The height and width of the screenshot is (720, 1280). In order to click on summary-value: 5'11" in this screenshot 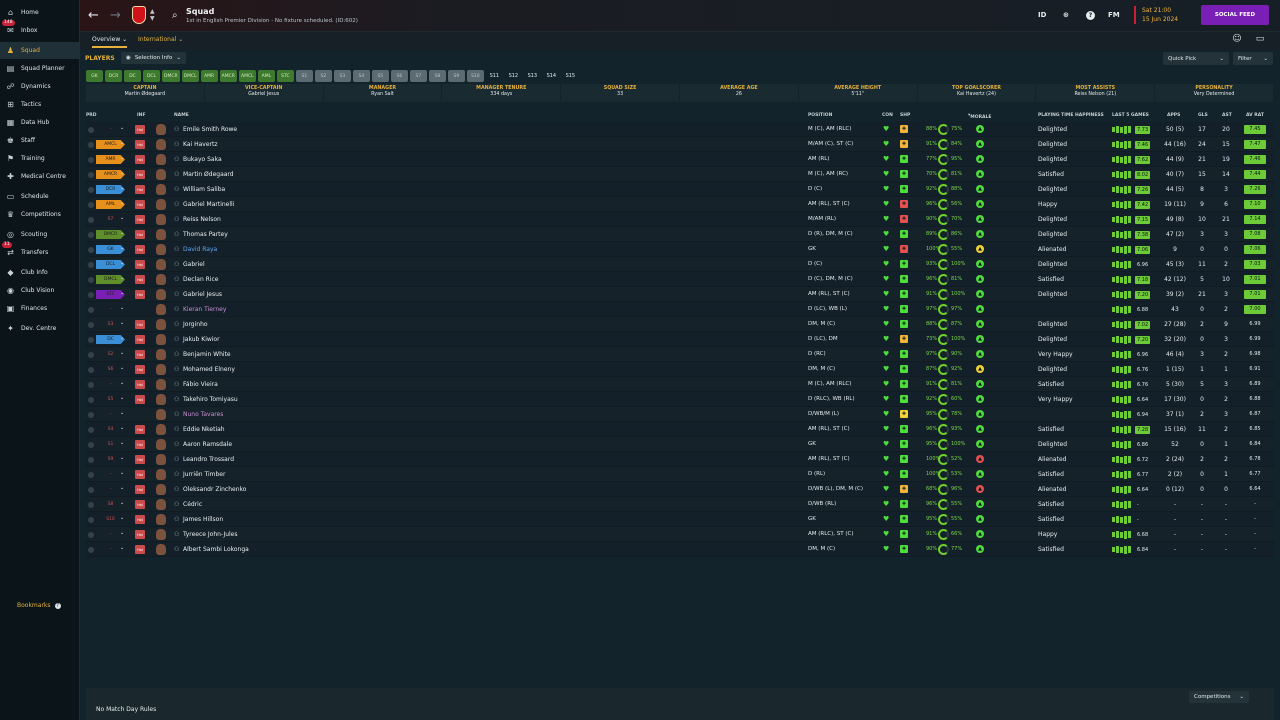, I will do `click(858, 94)`.